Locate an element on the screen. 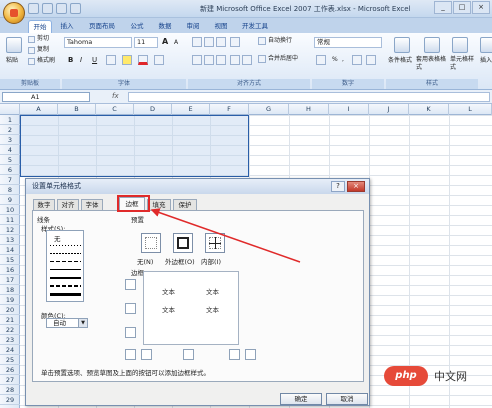 Image resolution: width=492 pixels, height=408 pixels. tab-review: 审阅 is located at coordinates (193, 26).